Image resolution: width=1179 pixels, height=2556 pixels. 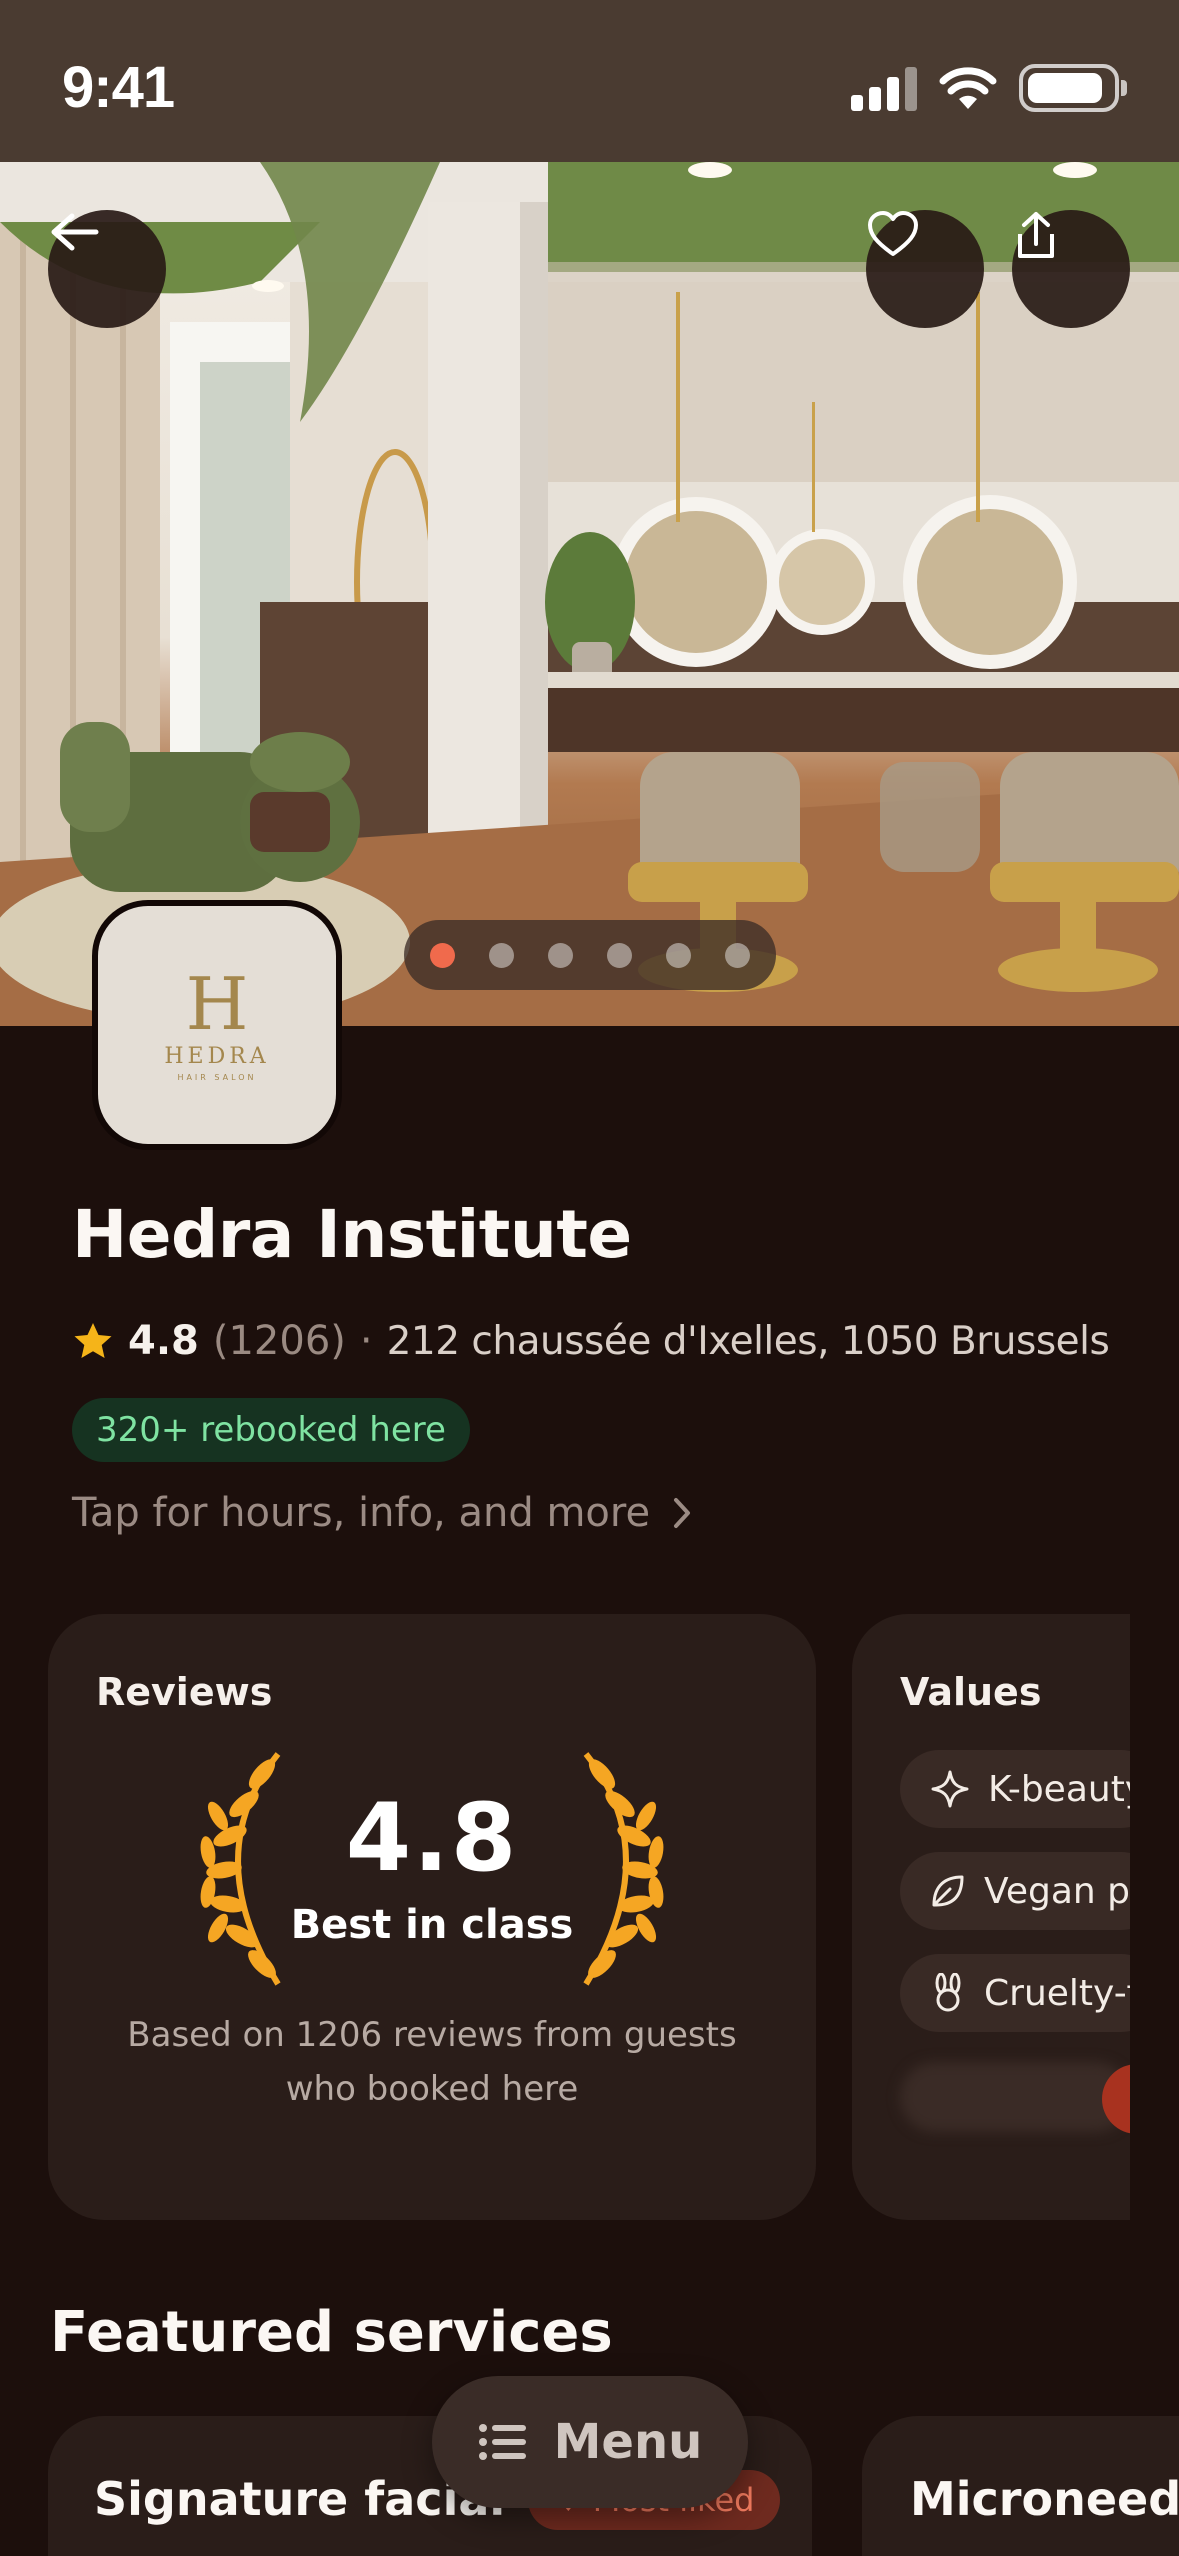 I want to click on service-card-microneedling: Microneedling, so click(x=1020, y=2486).